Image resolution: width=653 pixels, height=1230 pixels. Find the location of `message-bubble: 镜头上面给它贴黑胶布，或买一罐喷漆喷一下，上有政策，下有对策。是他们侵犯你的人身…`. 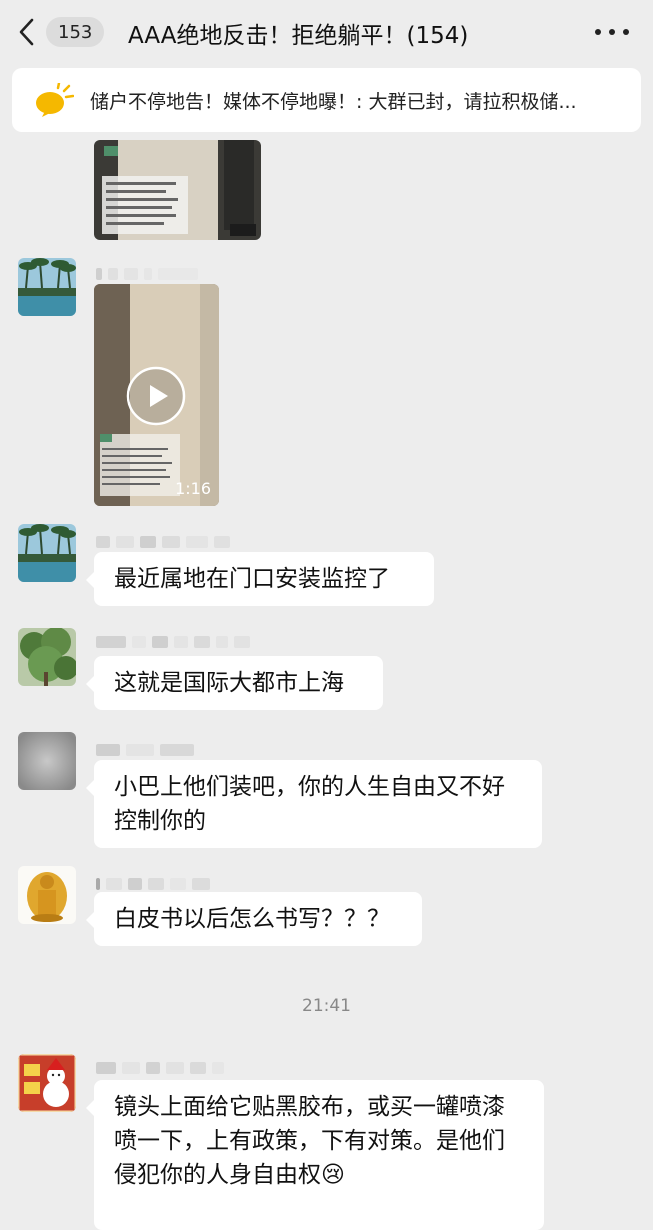

message-bubble: 镜头上面给它贴黑胶布，或买一罐喷漆喷一下，上有政策，下有对策。是他们侵犯你的人身… is located at coordinates (315, 1155).